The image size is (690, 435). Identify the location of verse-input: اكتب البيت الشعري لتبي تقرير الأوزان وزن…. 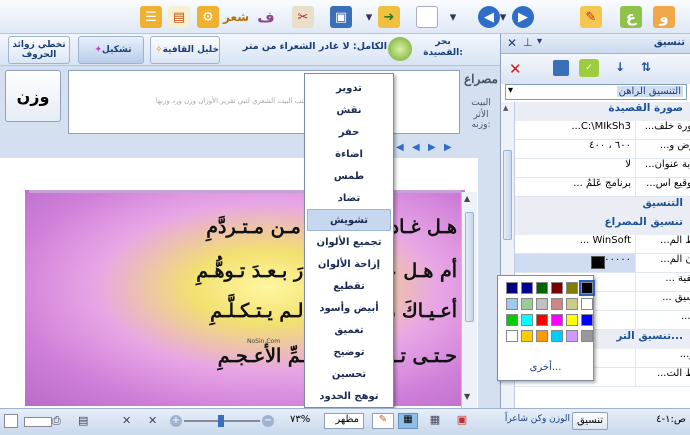
(264, 102).